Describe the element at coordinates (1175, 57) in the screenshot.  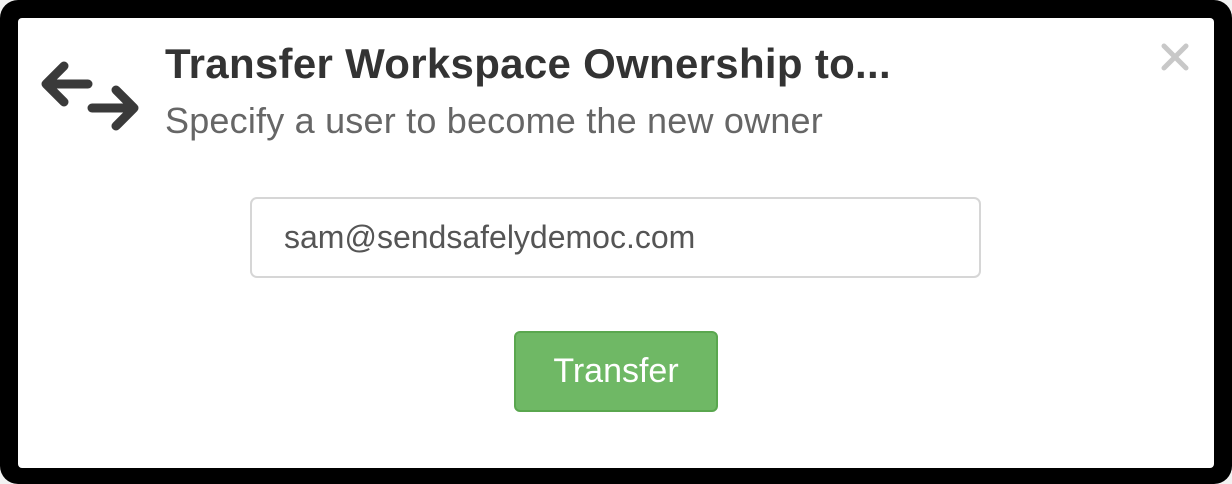
I see `close-icon` at that location.